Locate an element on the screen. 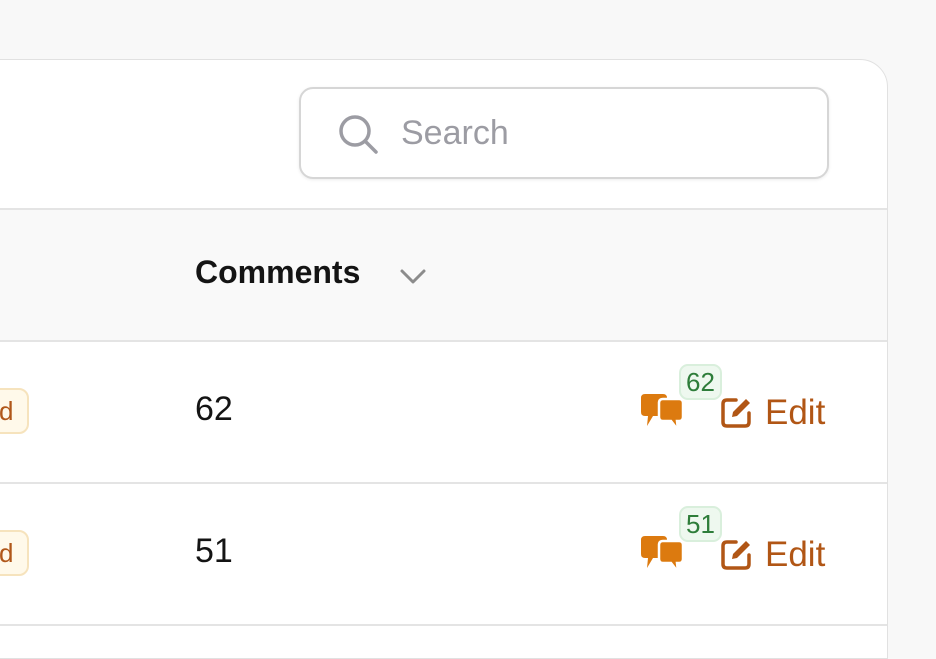 This screenshot has width=936, height=659. search-input is located at coordinates (601, 133).